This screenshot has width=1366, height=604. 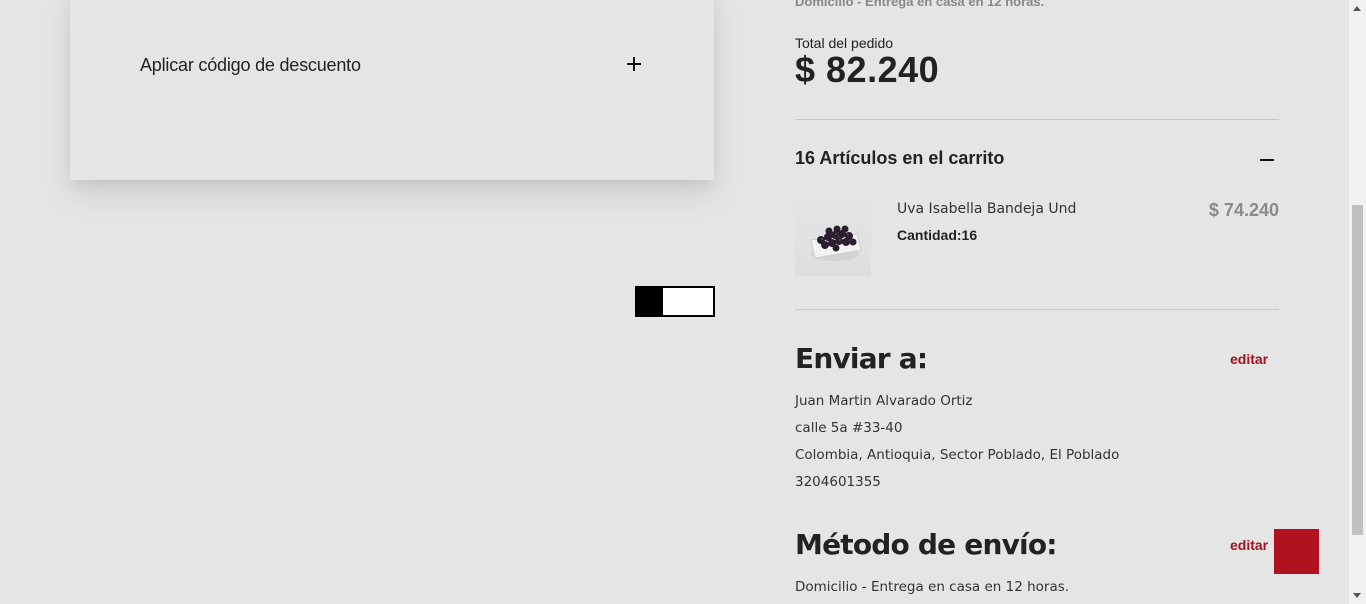 I want to click on edit-ship-to-link: editar, so click(x=1249, y=359).